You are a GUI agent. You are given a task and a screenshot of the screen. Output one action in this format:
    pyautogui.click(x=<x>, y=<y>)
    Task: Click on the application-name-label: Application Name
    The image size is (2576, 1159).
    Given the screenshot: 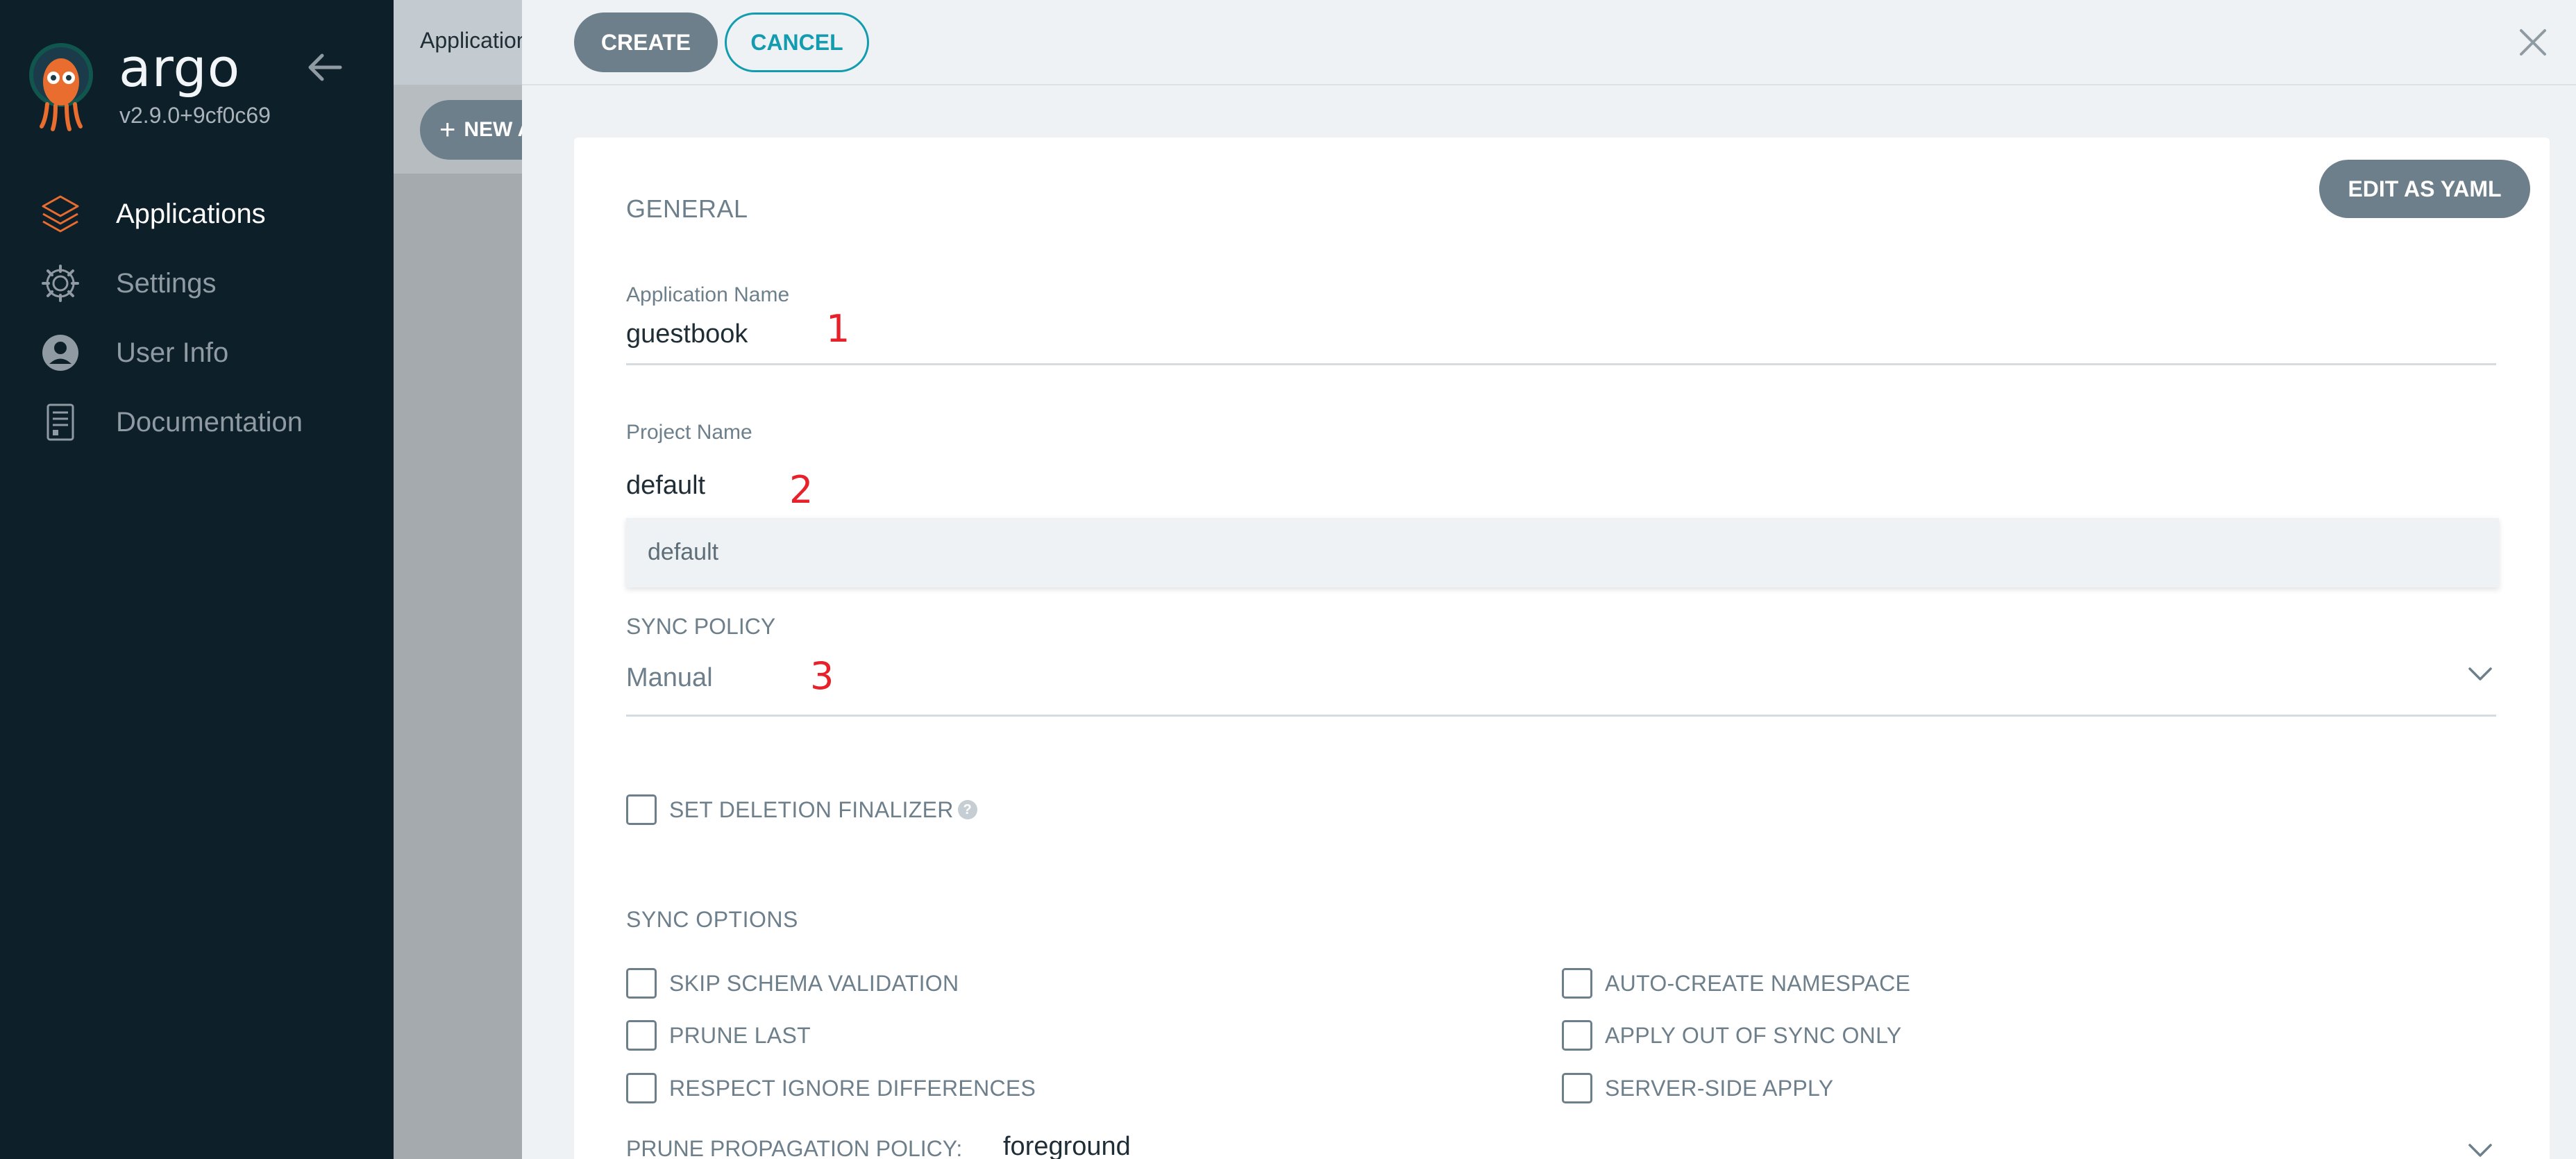 What is the action you would take?
    pyautogui.click(x=708, y=294)
    